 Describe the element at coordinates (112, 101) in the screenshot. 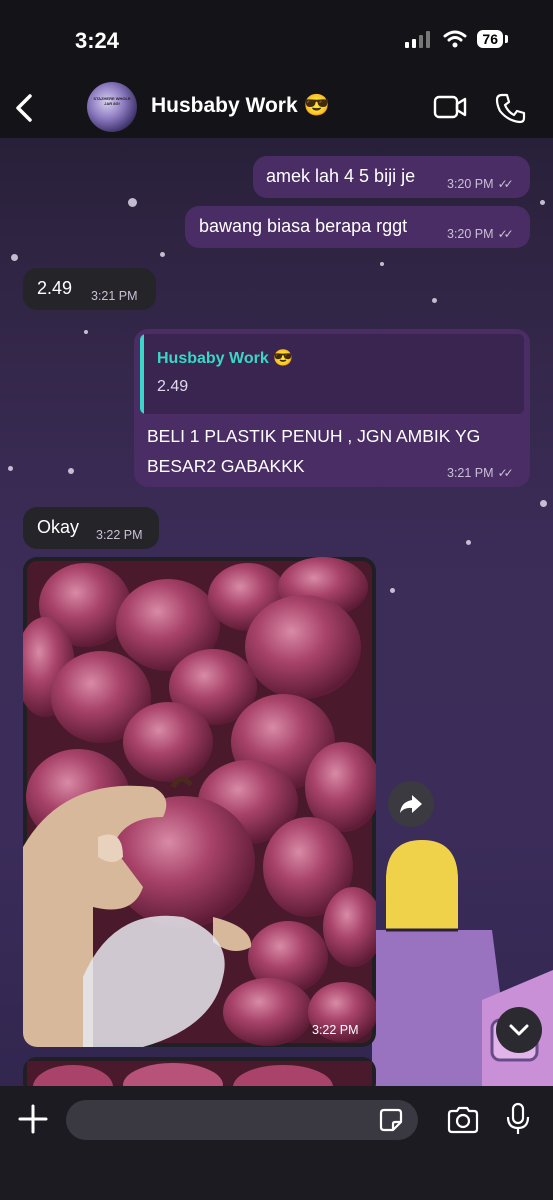

I see `avatar-text: STAZHERE WHOLE JAR 8G!` at that location.